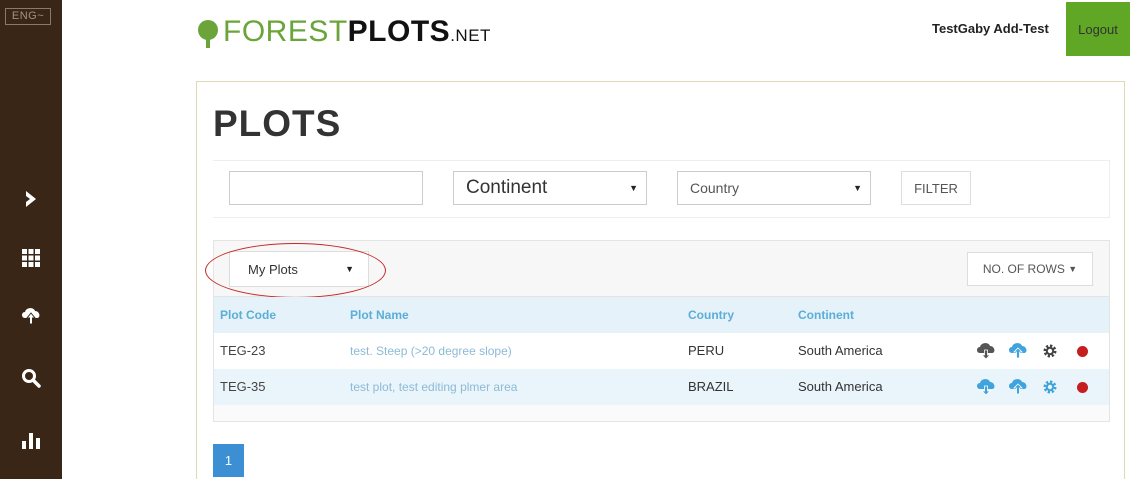 The image size is (1130, 479). What do you see at coordinates (31, 378) in the screenshot?
I see `search-icon` at bounding box center [31, 378].